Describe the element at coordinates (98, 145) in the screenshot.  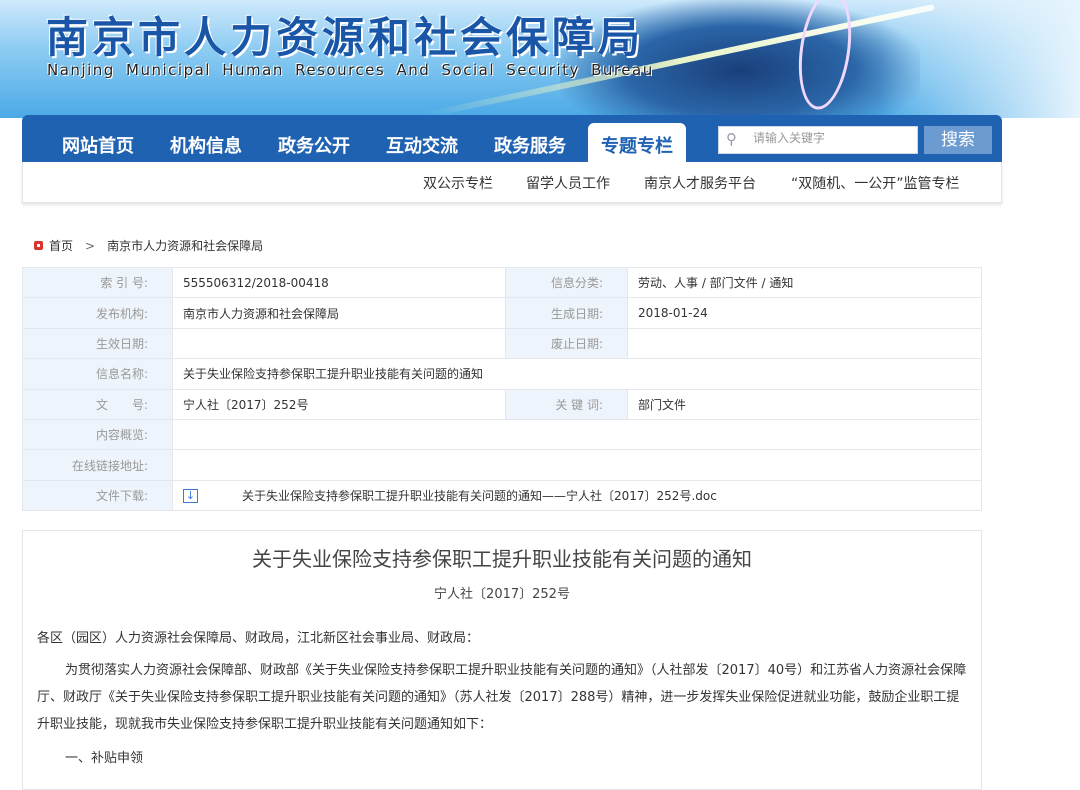
I see `nav-home: 网站首页` at that location.